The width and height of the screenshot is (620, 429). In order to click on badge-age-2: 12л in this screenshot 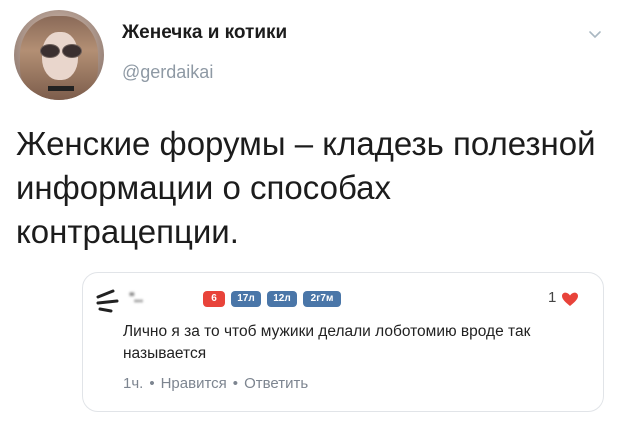, I will do `click(282, 299)`.